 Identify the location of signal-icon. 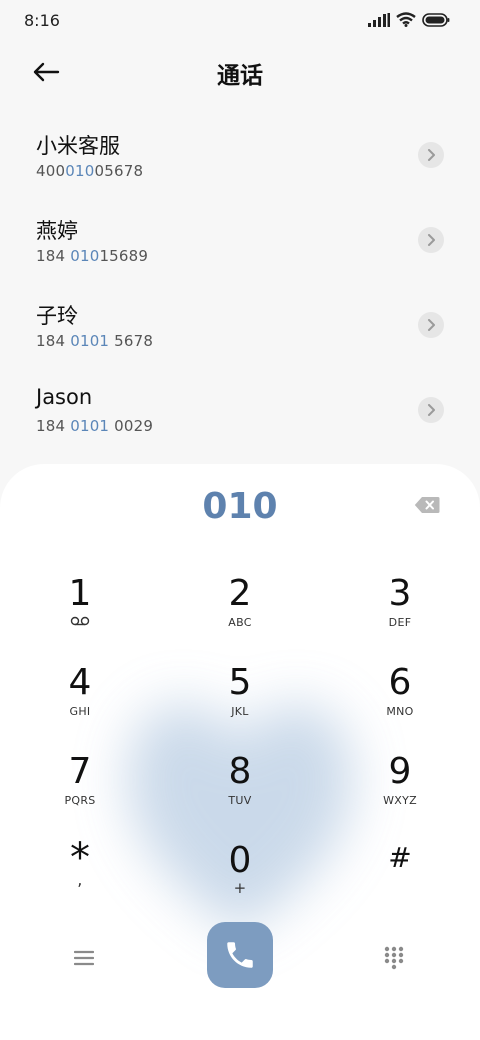
(379, 19).